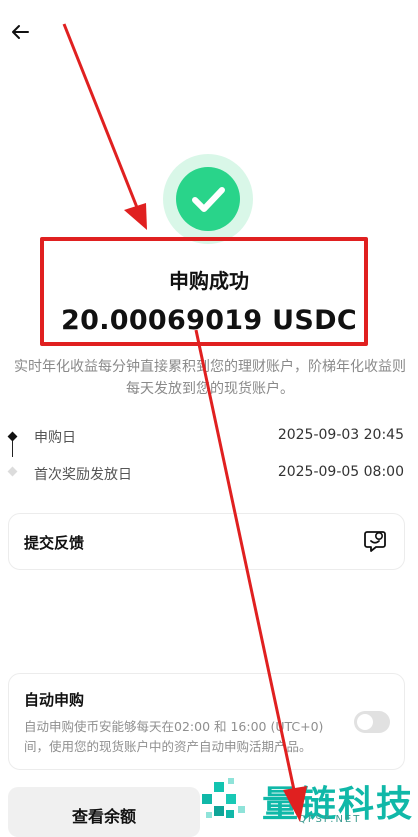 This screenshot has height=837, width=418. I want to click on arrow-left-icon, so click(20, 32).